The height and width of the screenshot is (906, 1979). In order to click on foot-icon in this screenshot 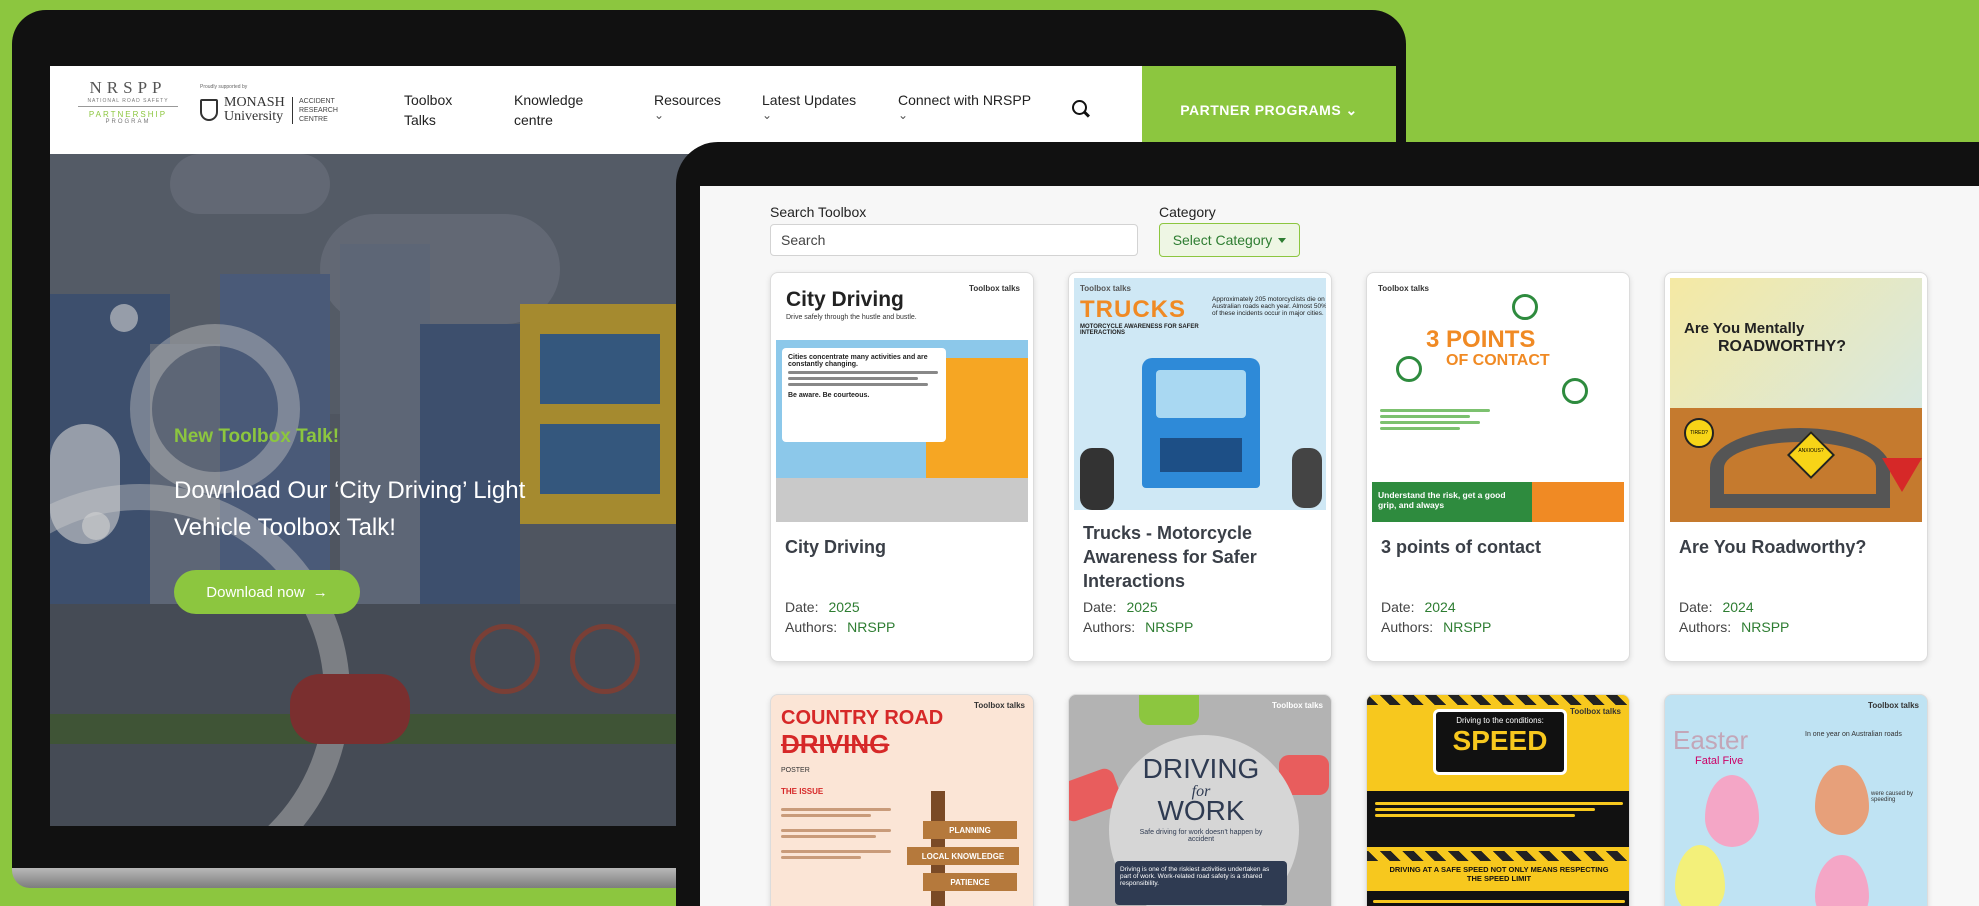, I will do `click(1575, 391)`.